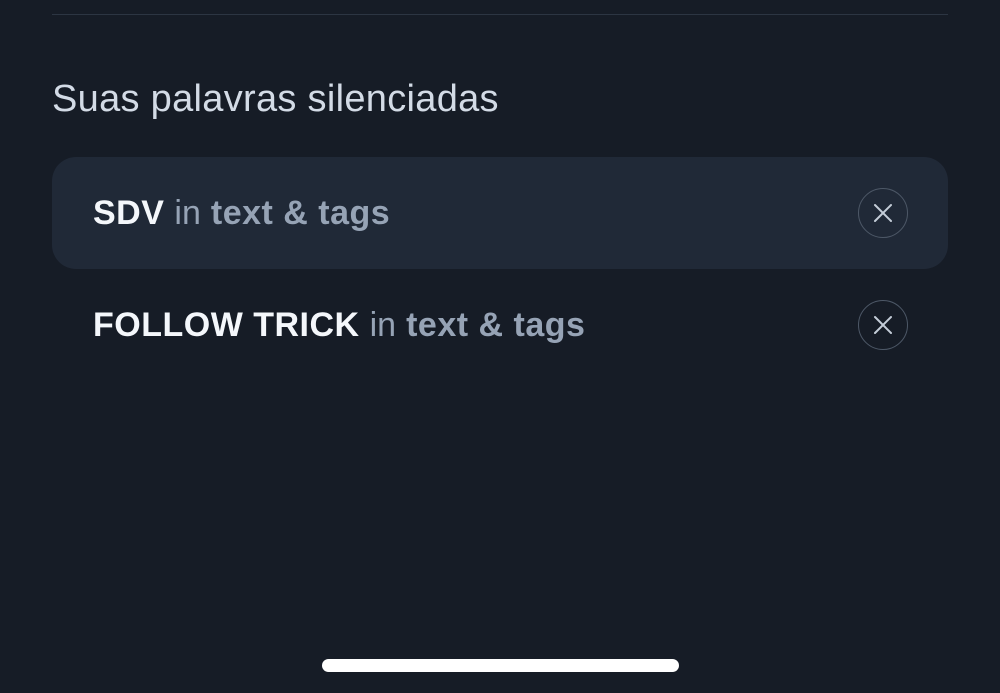  What do you see at coordinates (129, 212) in the screenshot?
I see `muted-word: SDV` at bounding box center [129, 212].